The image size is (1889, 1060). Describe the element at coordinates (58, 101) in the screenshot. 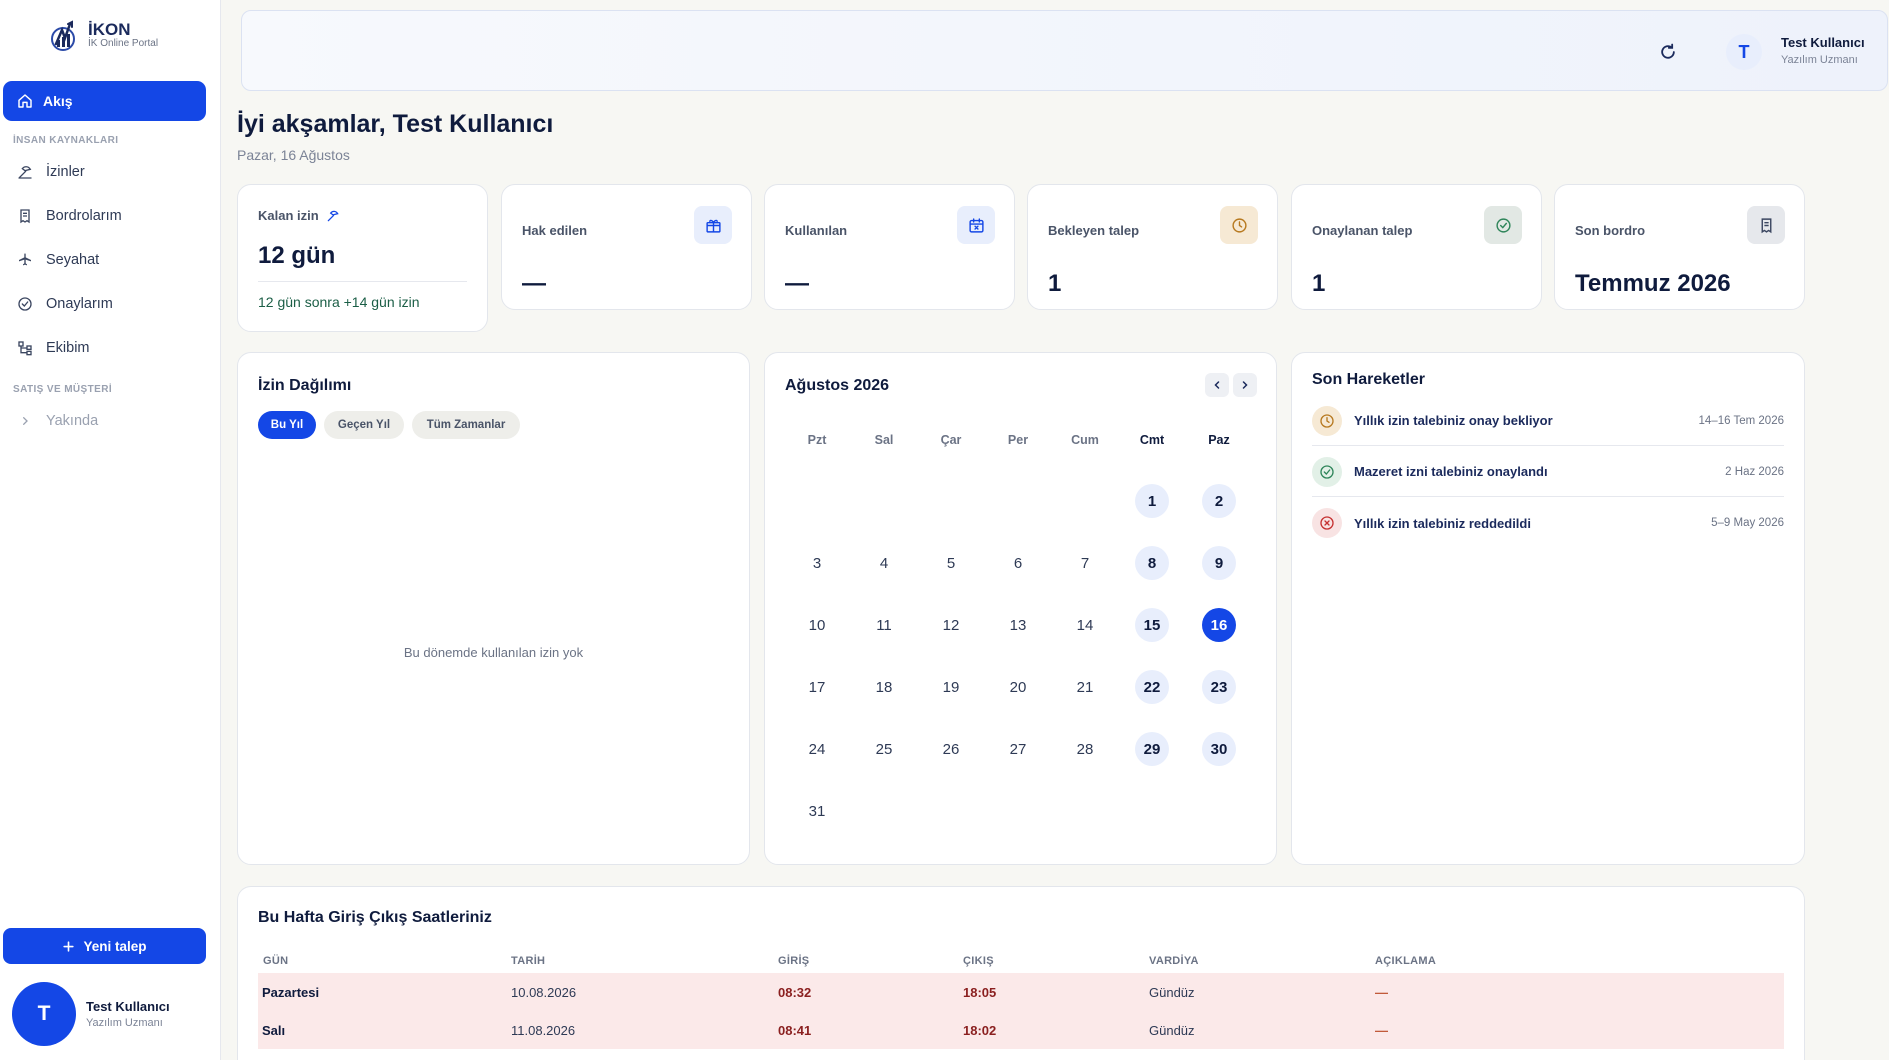

I see `sidebar-item-label: Akış` at that location.